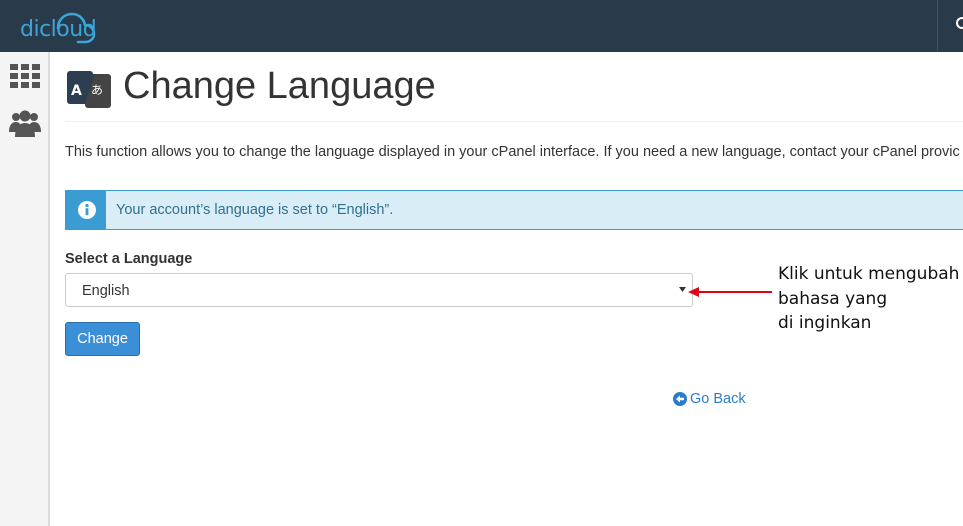 The image size is (963, 526). I want to click on search-icon, so click(959, 24).